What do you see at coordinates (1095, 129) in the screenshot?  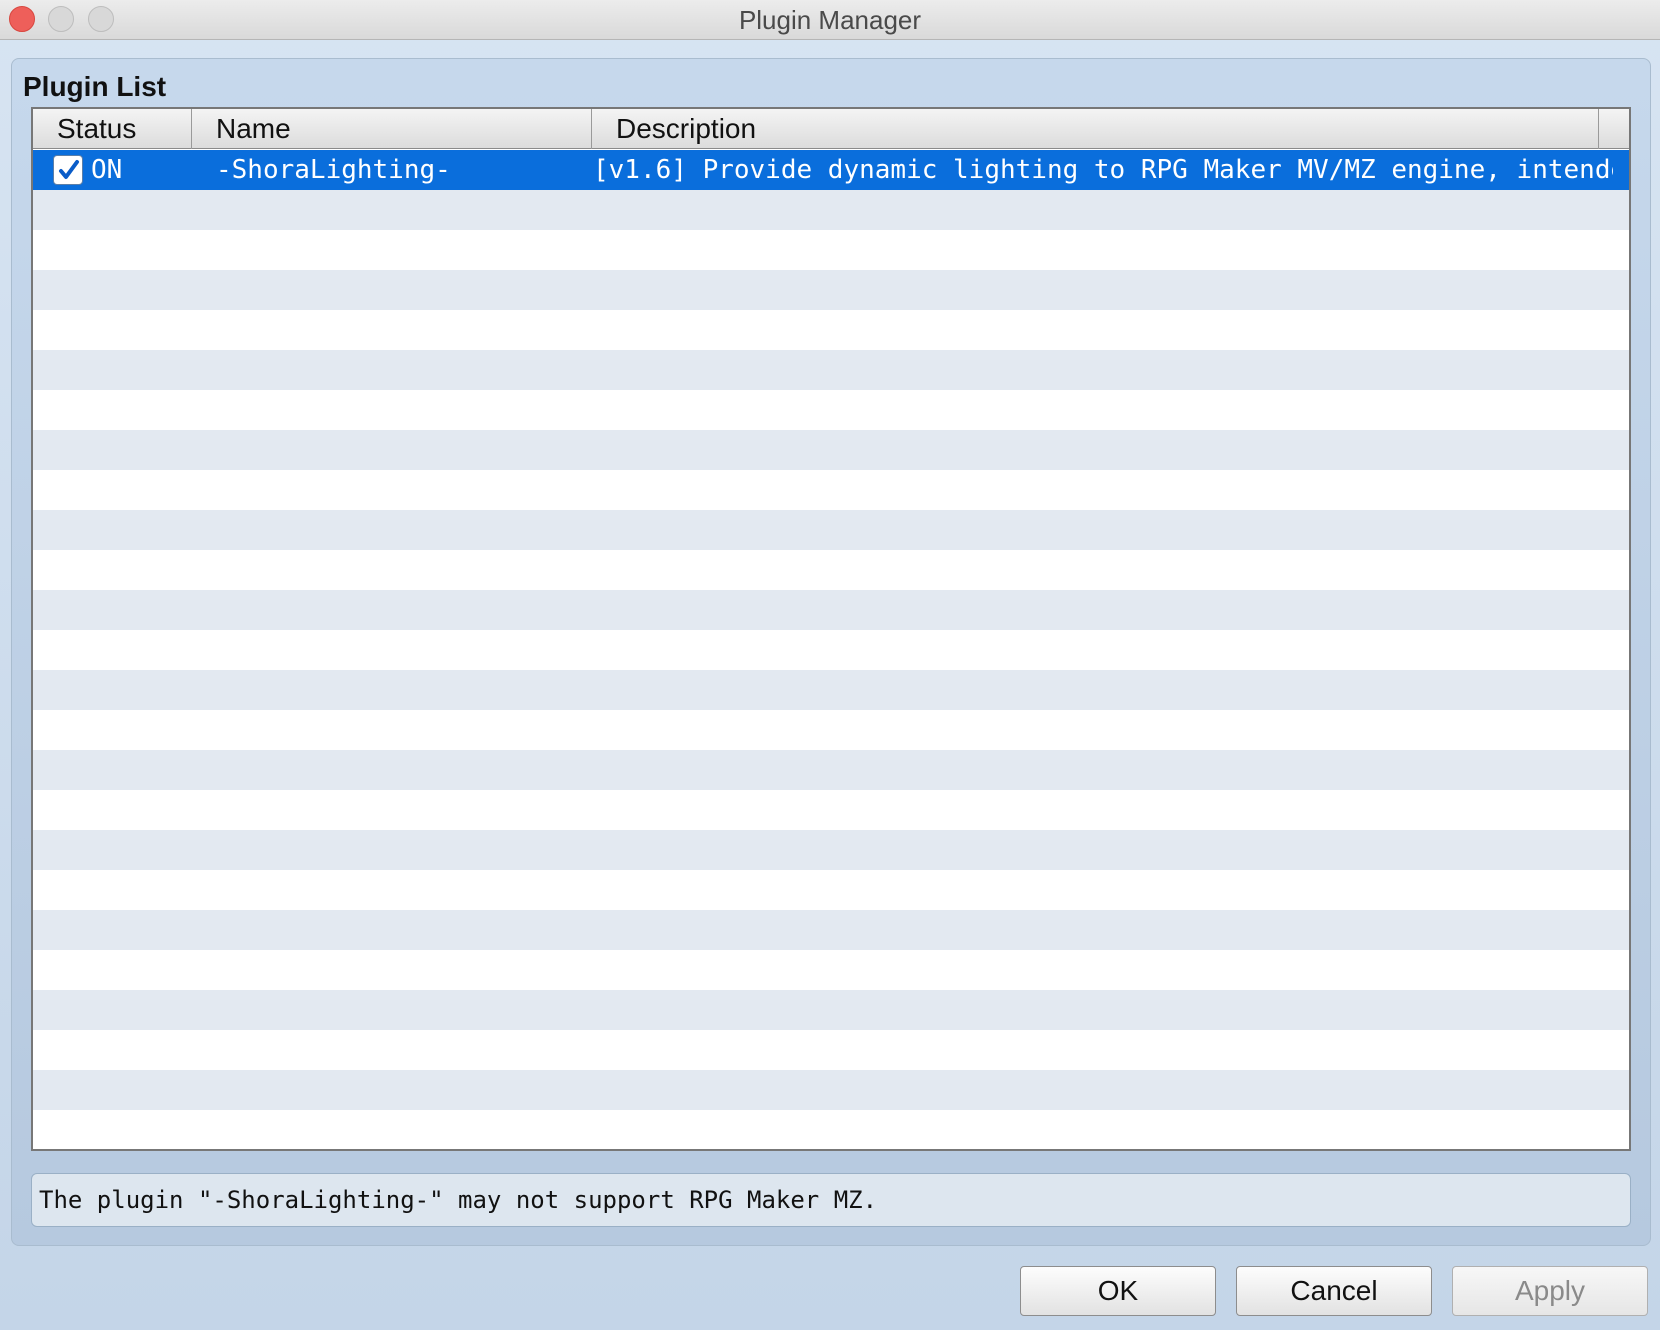 I see `column-header-description: Description` at bounding box center [1095, 129].